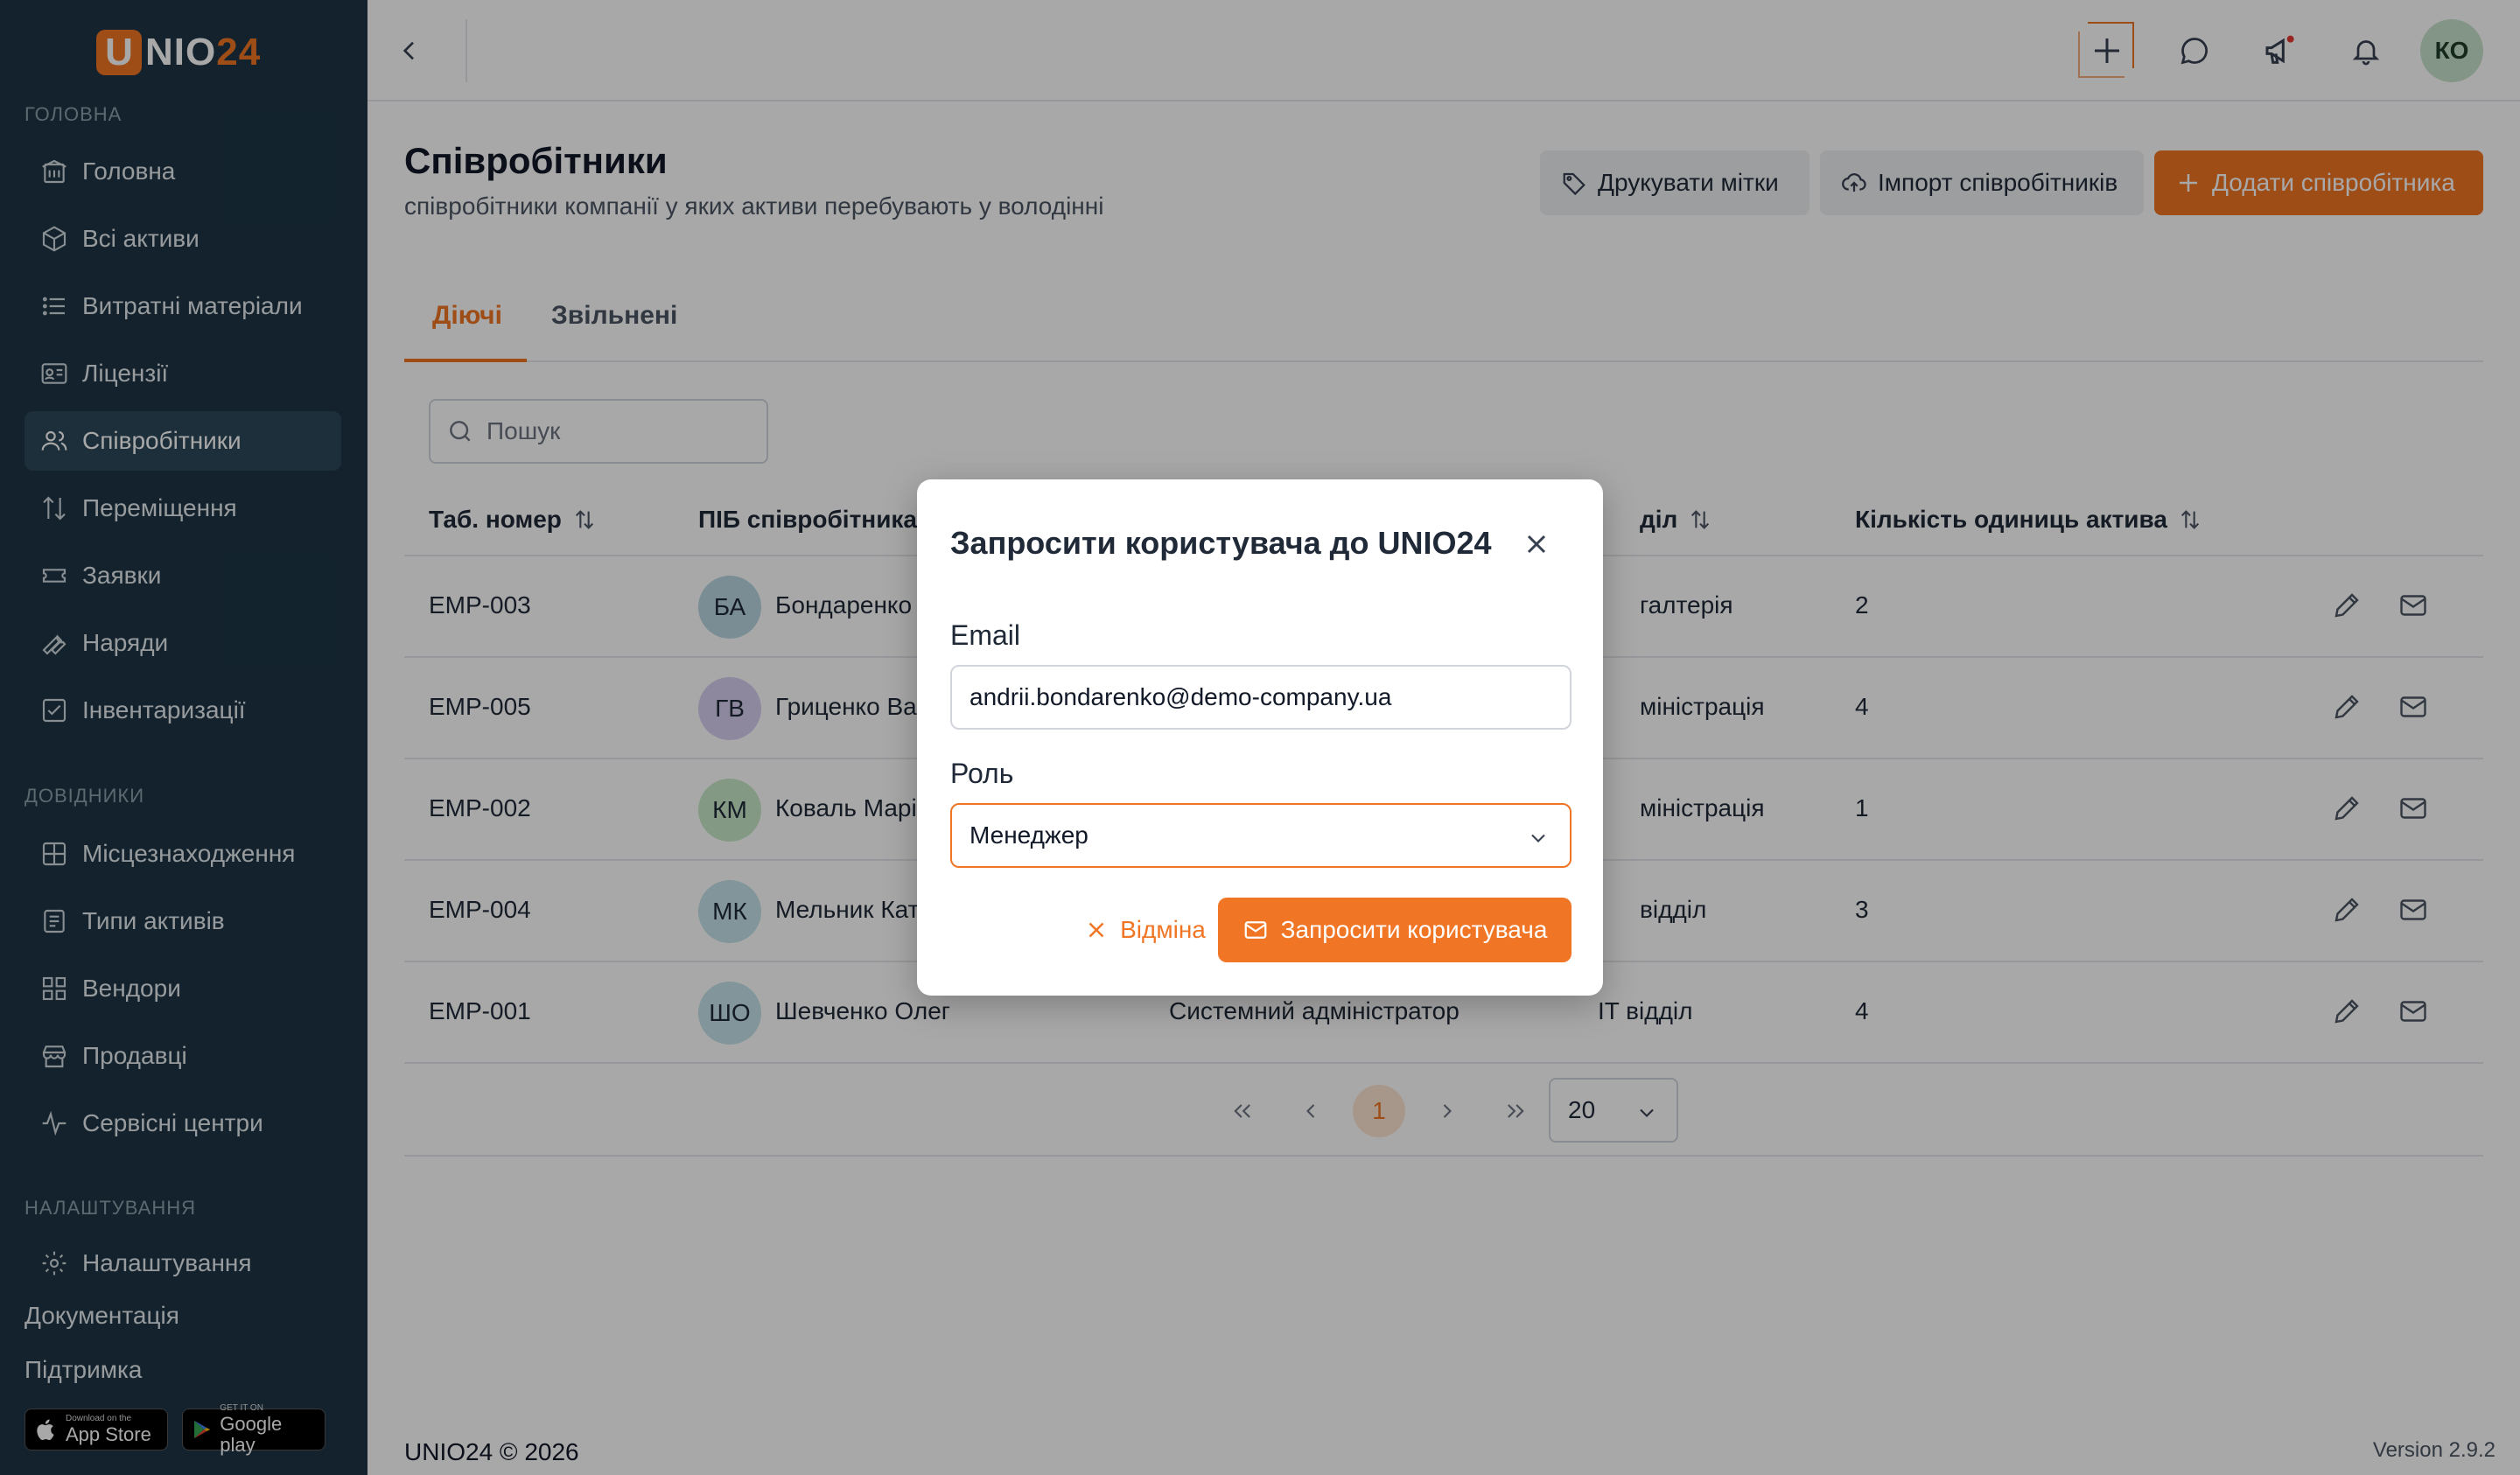  What do you see at coordinates (1255, 930) in the screenshot?
I see `mail-icon` at bounding box center [1255, 930].